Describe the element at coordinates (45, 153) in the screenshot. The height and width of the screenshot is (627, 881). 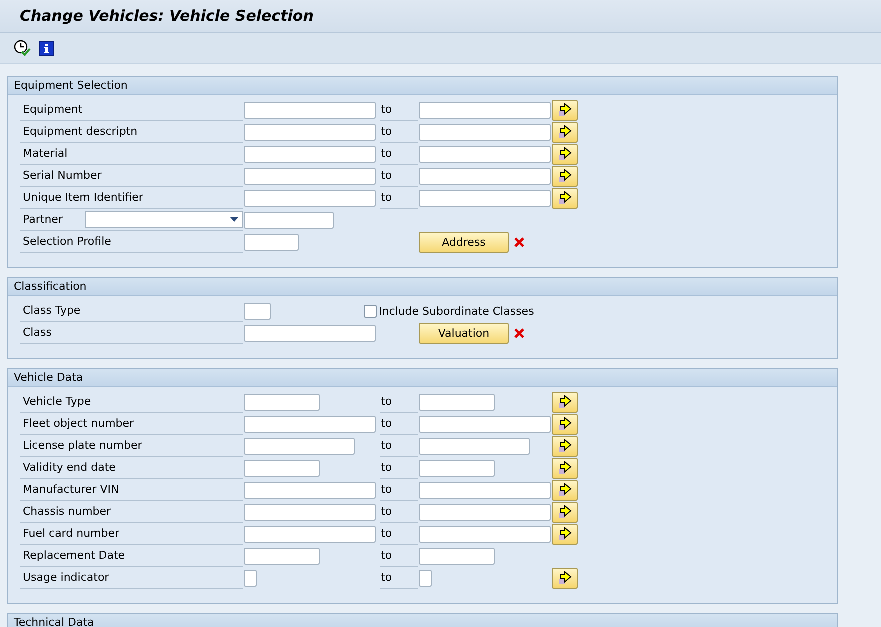
I see `field-label: Material` at that location.